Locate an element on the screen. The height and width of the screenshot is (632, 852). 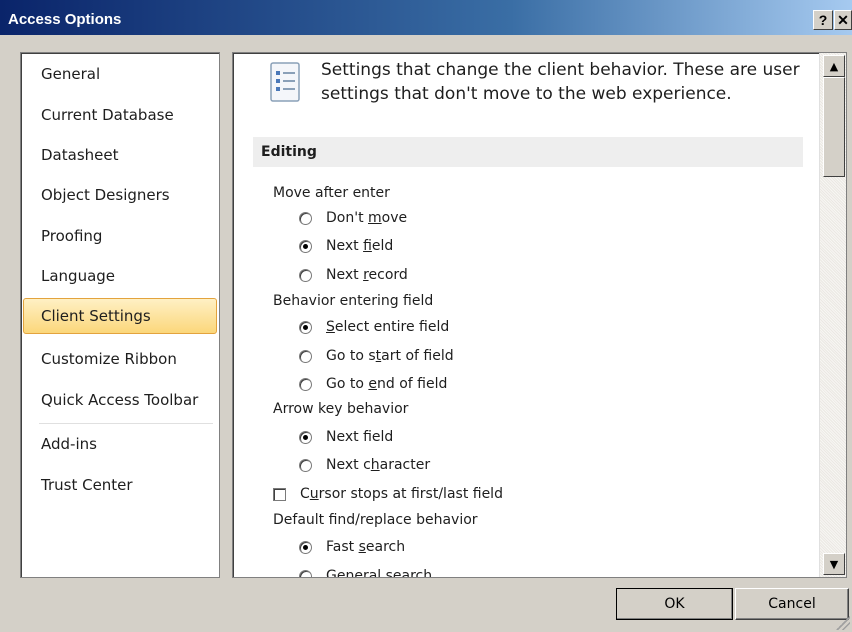
arrow-key-behavior-label: Arrow key behavior is located at coordinates (341, 409).